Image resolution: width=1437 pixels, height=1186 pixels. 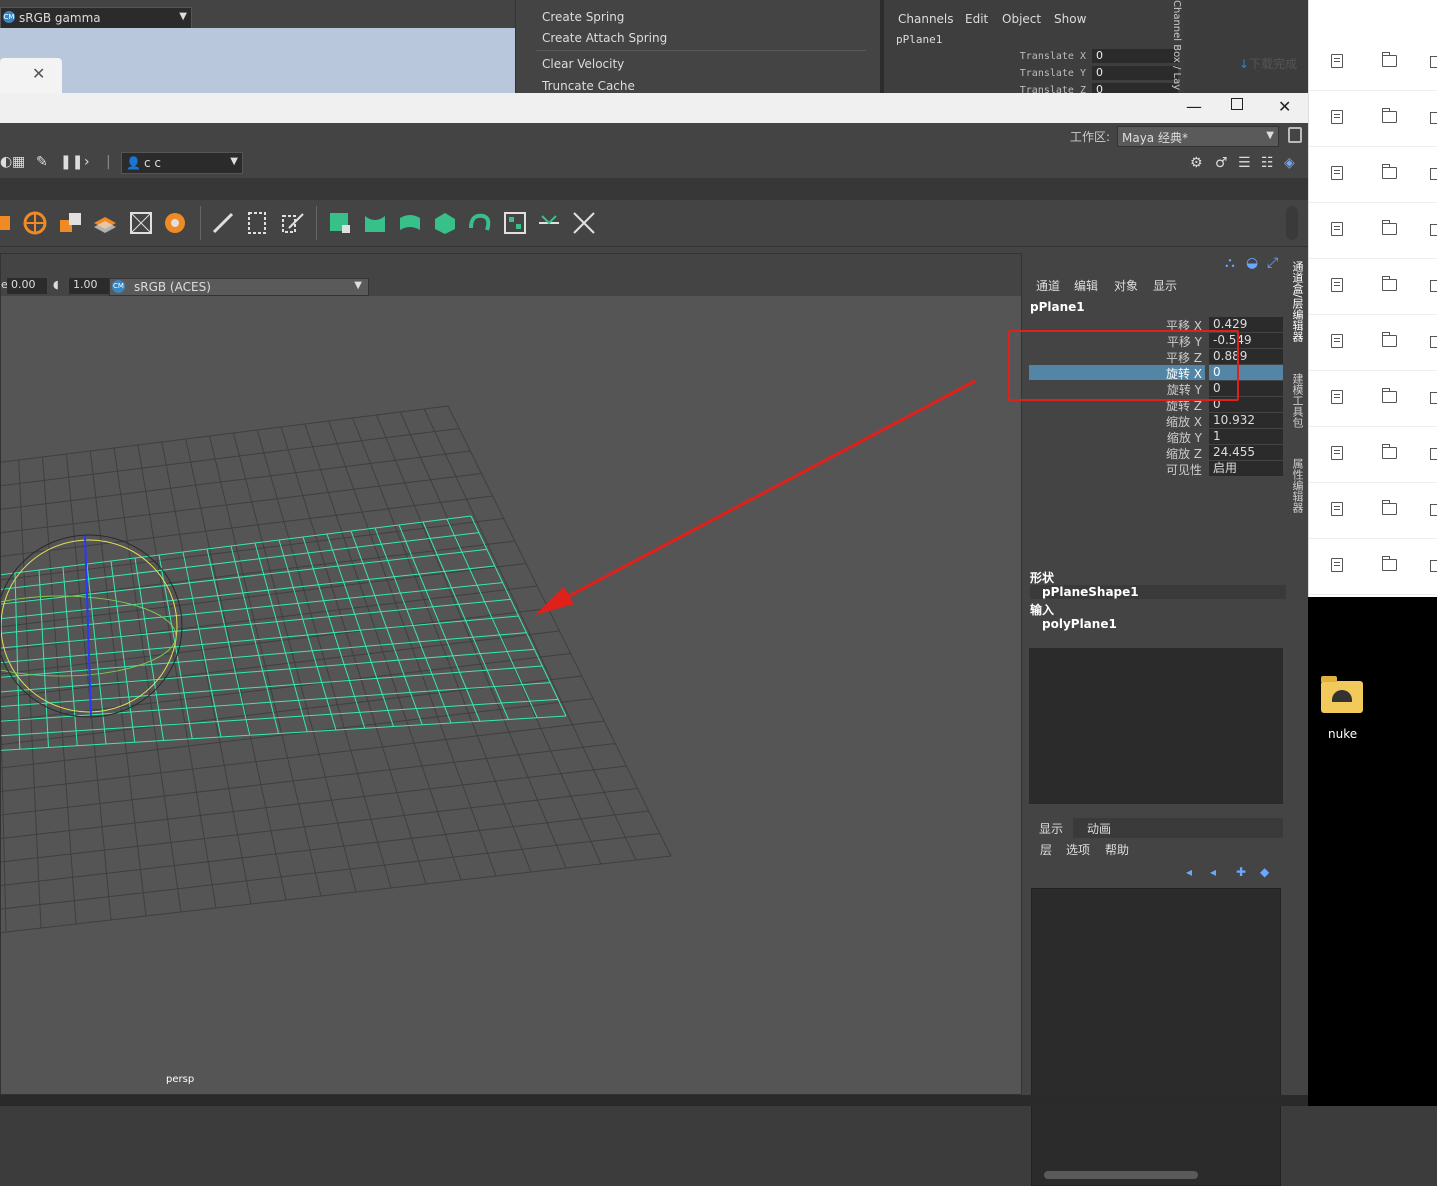 What do you see at coordinates (1161, 592) in the screenshot?
I see `shape-node: pPlaneShape1` at bounding box center [1161, 592].